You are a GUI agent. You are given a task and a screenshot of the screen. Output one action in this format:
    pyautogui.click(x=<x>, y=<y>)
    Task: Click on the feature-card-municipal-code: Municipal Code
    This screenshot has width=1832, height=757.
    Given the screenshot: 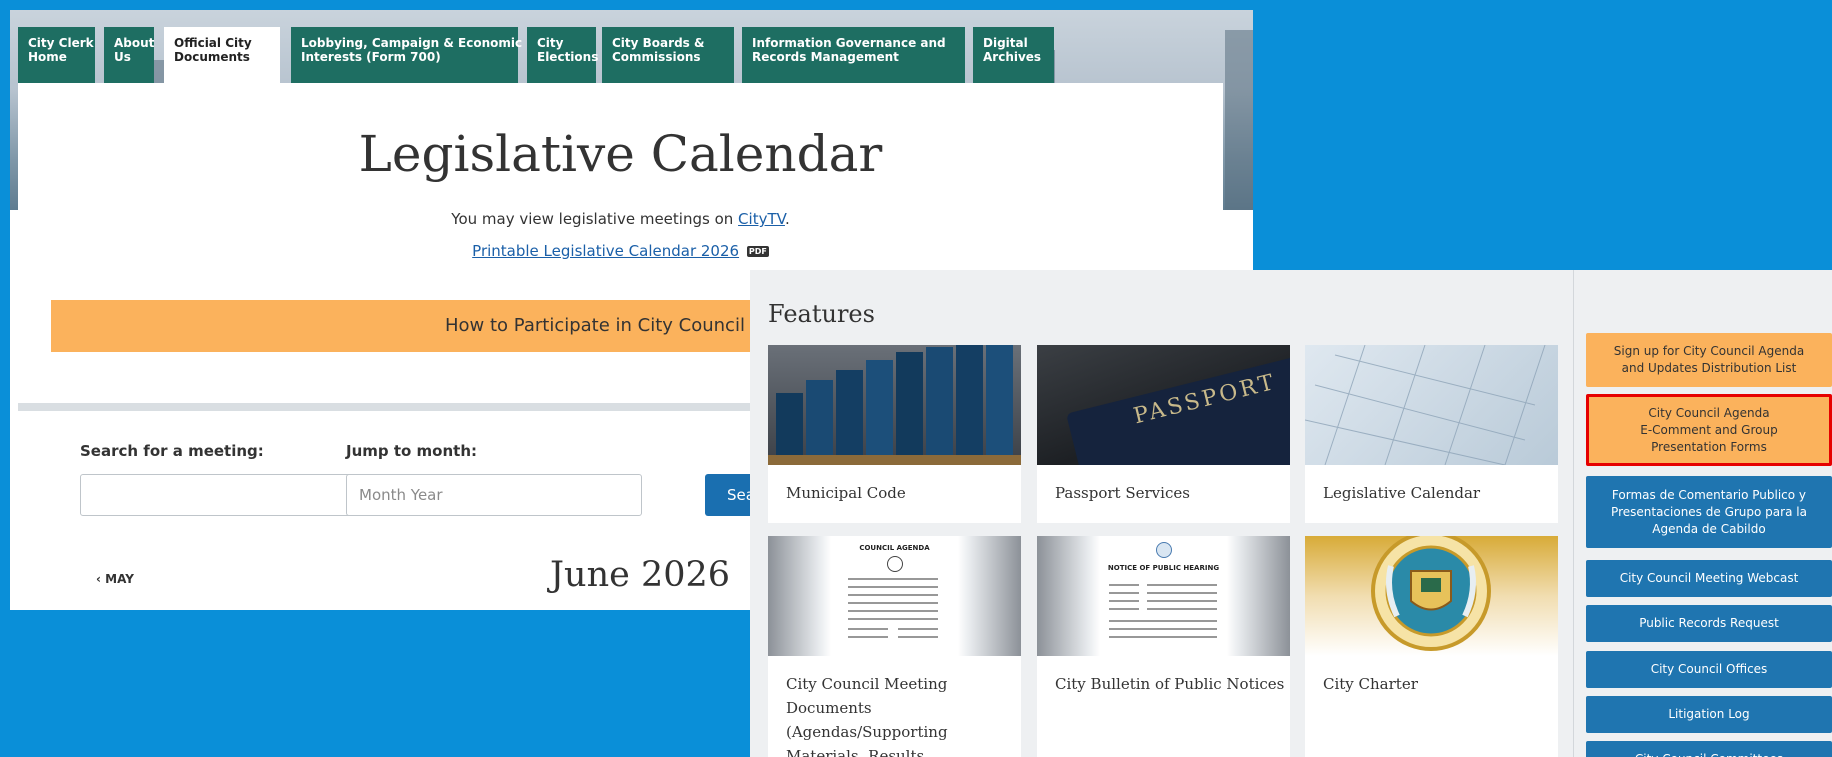 What is the action you would take?
    pyautogui.click(x=894, y=434)
    